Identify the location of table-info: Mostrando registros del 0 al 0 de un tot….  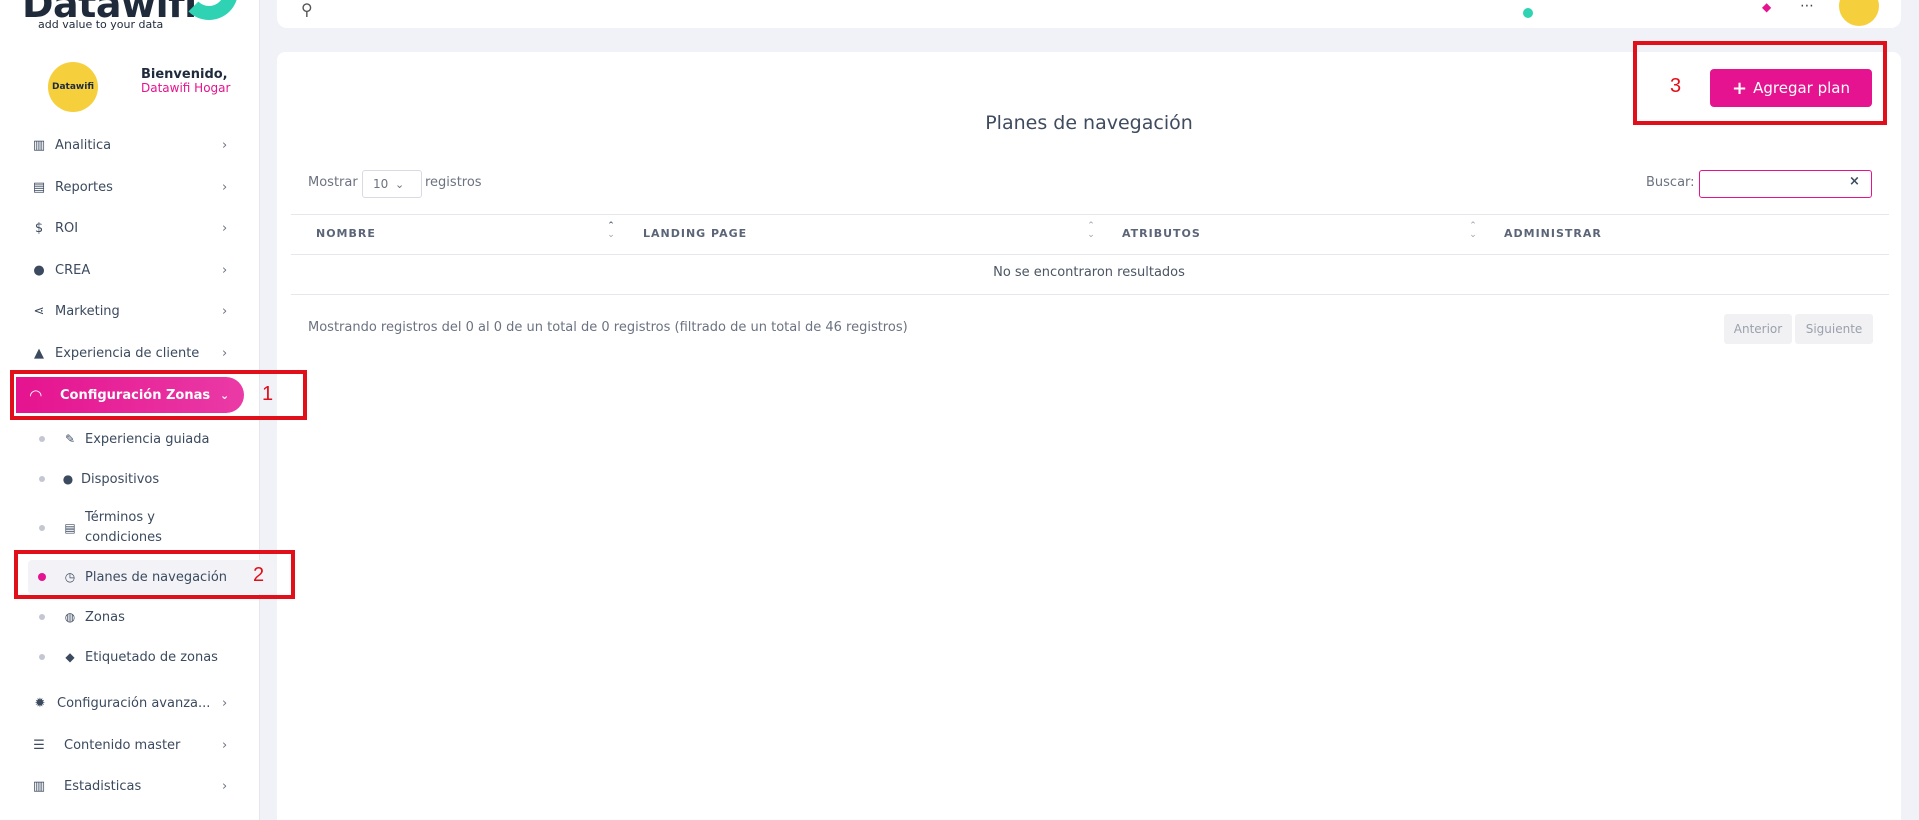
(608, 327).